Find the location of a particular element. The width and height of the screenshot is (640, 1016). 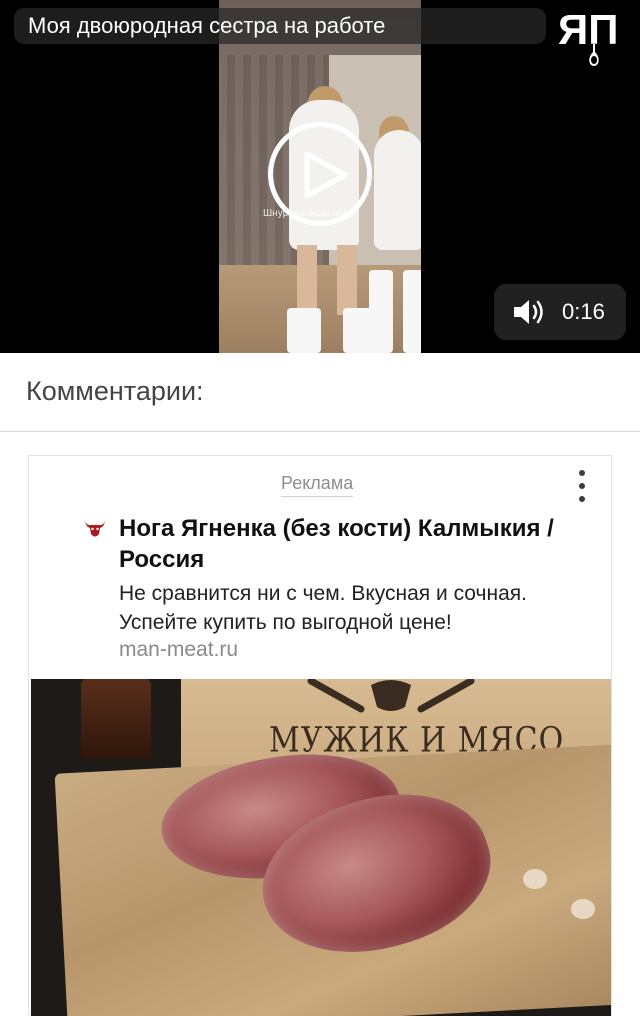

video-title: Моя двоюродная сестра на работе is located at coordinates (280, 26).